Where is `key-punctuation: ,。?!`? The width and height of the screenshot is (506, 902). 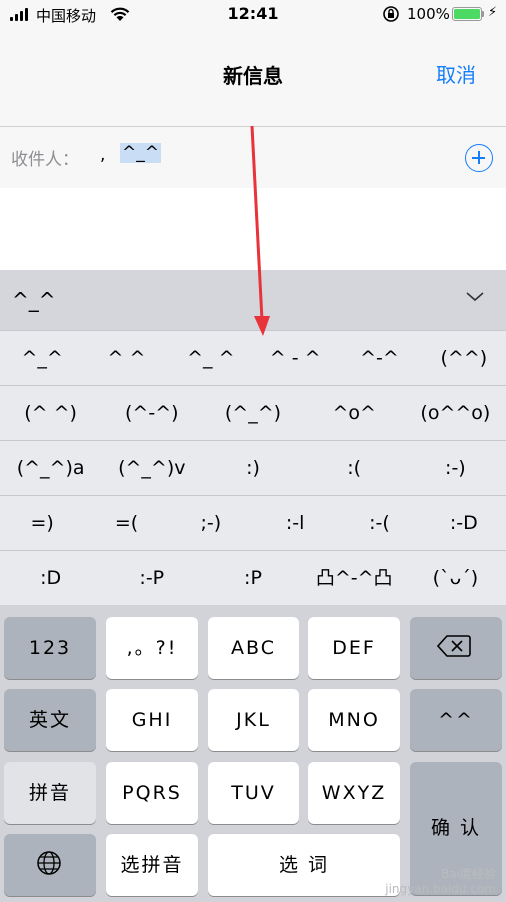 key-punctuation: ,。?! is located at coordinates (152, 648).